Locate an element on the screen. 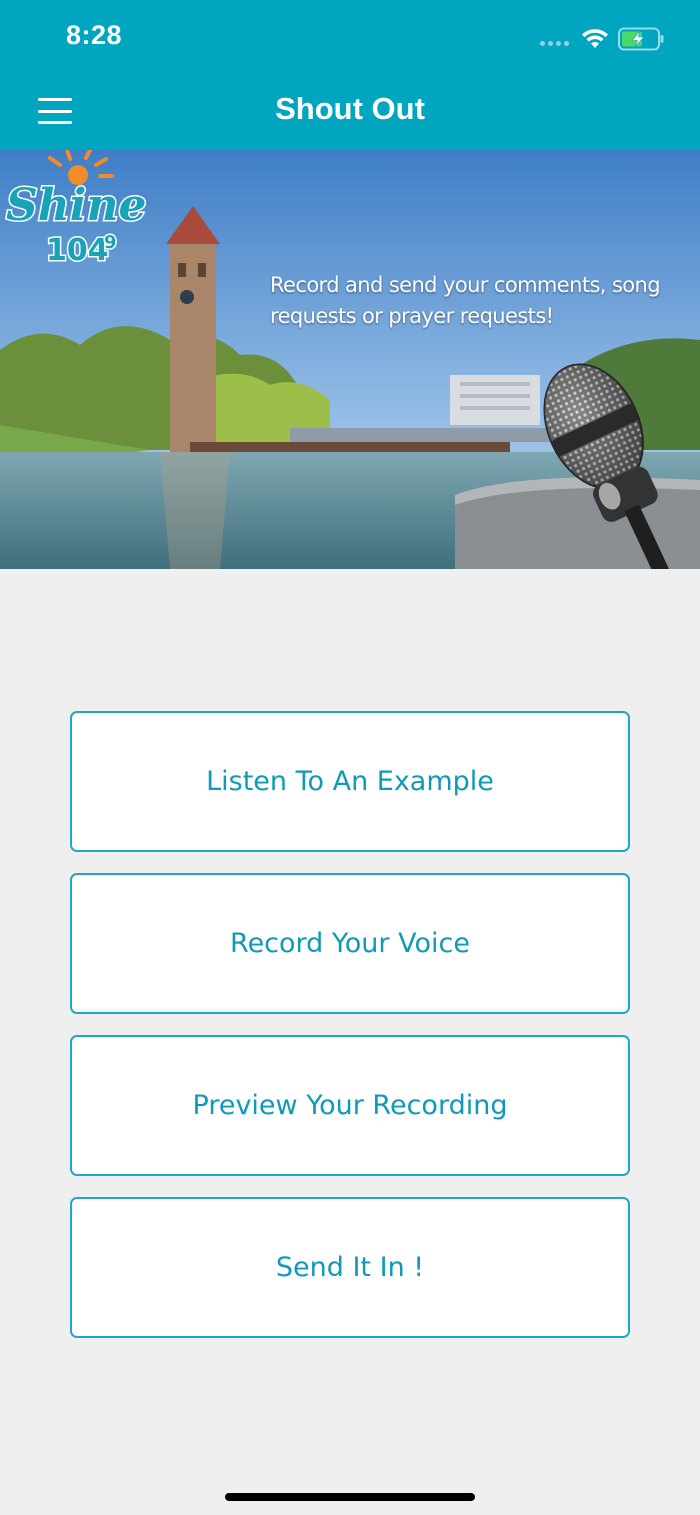 The width and height of the screenshot is (700, 1515). preview-recording-button: Preview Your Recording is located at coordinates (350, 1105).